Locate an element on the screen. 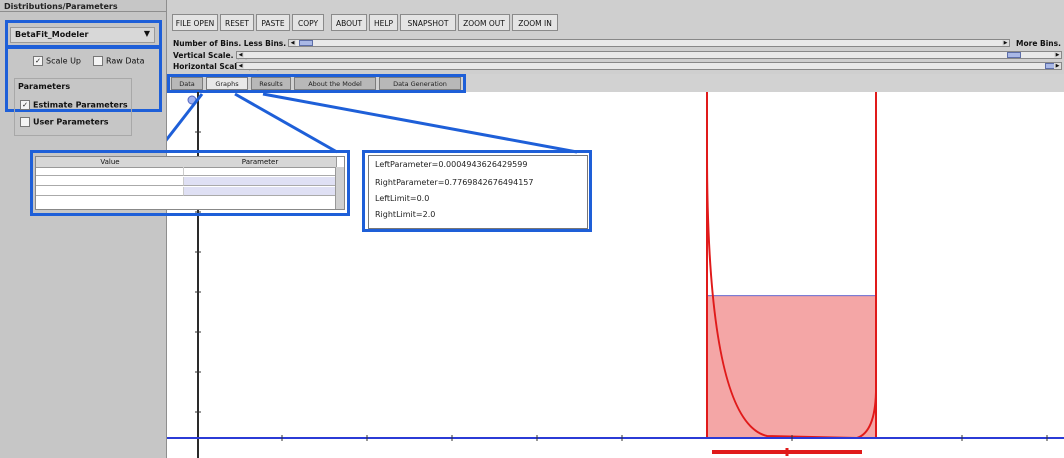 The width and height of the screenshot is (1064, 458). about-button: ABOUT is located at coordinates (349, 22).